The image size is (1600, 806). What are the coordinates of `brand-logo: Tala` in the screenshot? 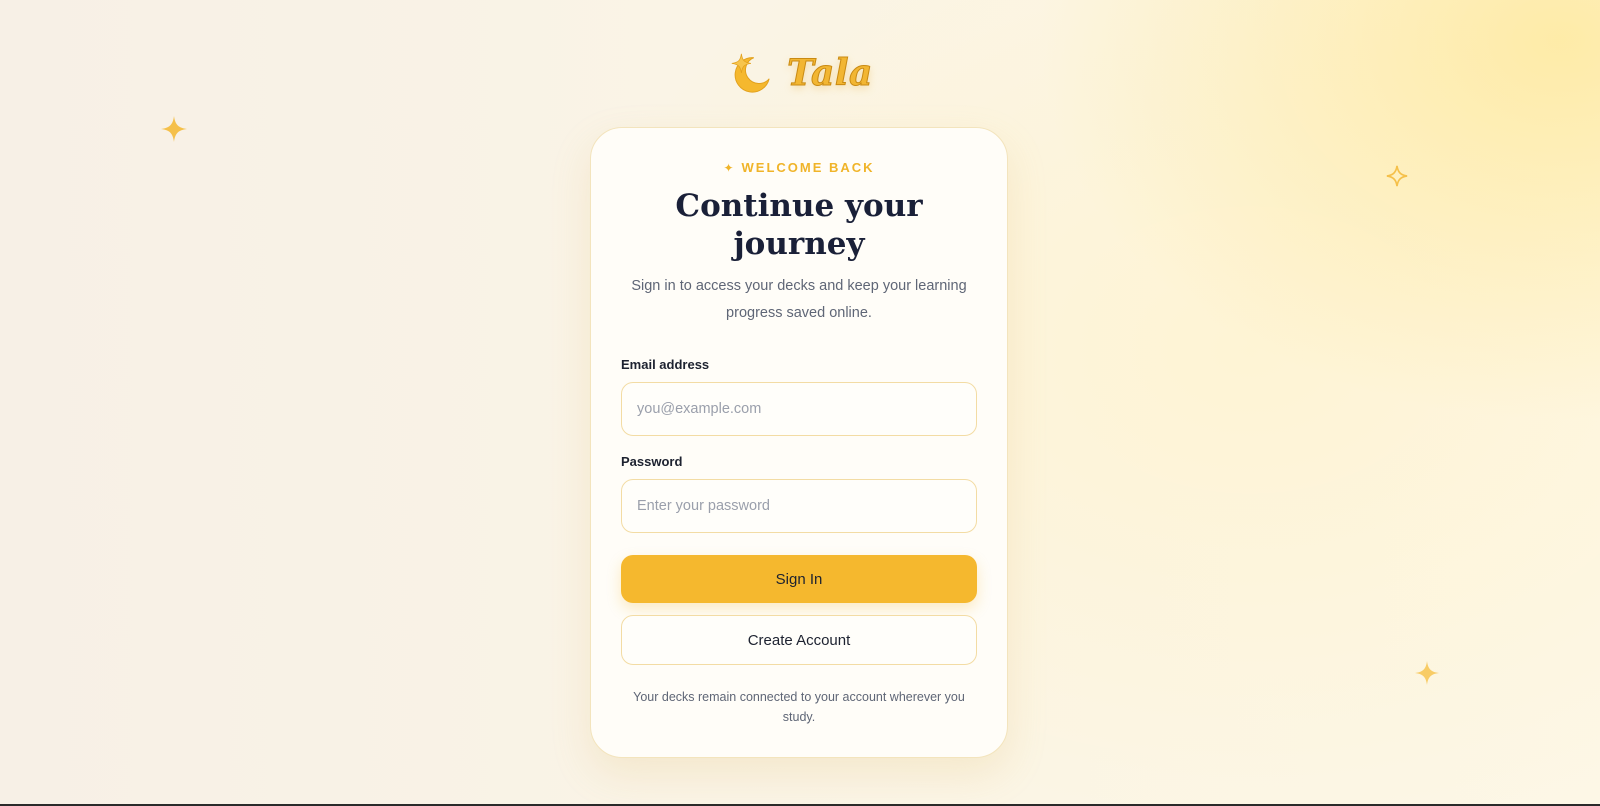 It's located at (800, 73).